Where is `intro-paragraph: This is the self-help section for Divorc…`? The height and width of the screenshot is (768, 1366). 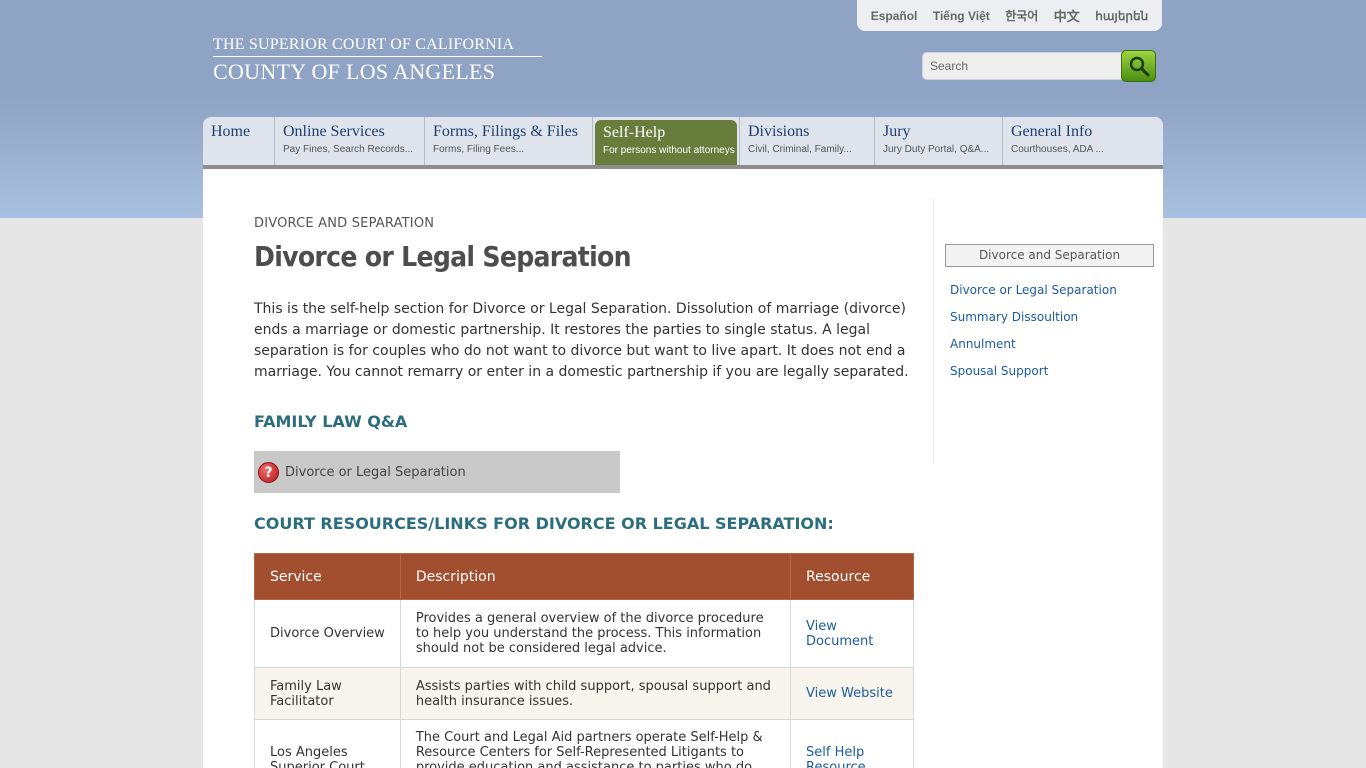
intro-paragraph: This is the self-help section for Divorc… is located at coordinates (581, 340).